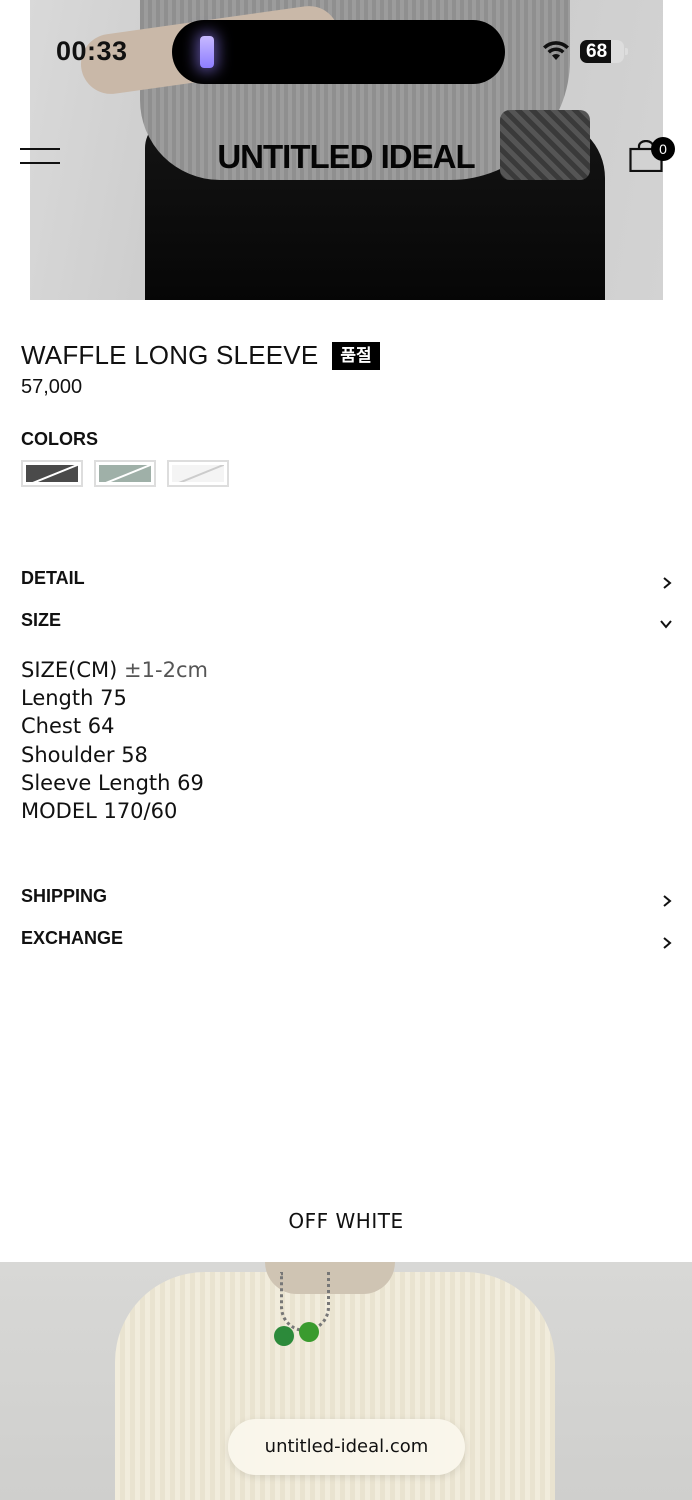  I want to click on size-tolerance: ±1-2cm, so click(166, 670).